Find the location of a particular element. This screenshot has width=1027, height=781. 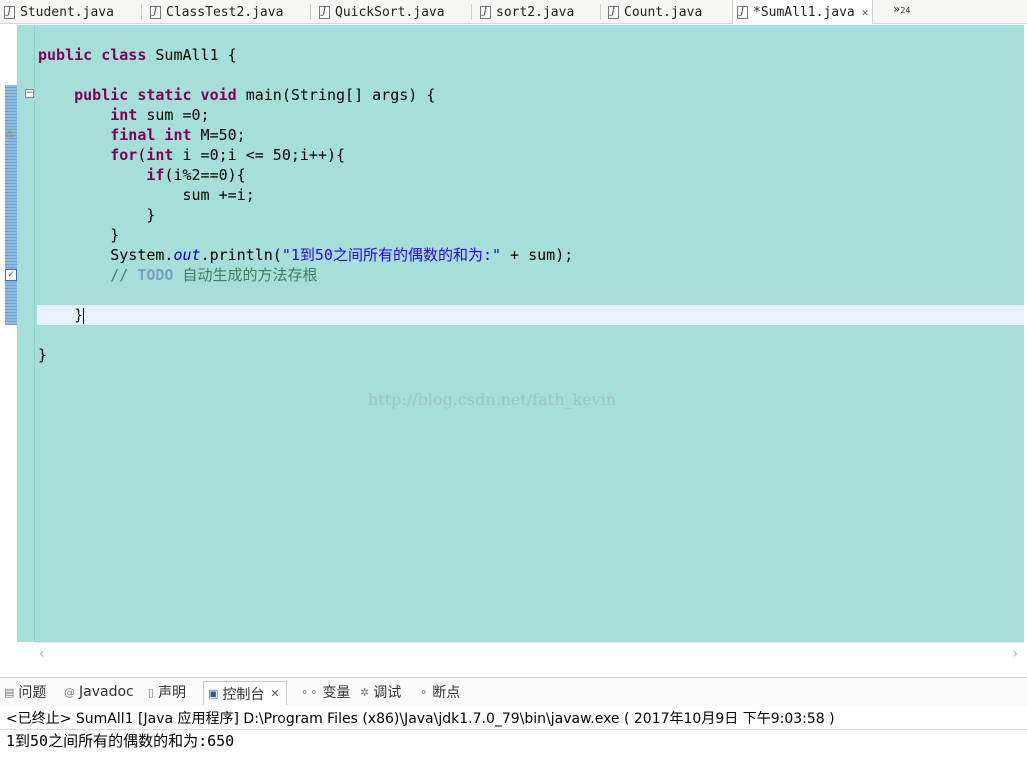

horizontal-scrollbar: ‹ › is located at coordinates (529, 653).